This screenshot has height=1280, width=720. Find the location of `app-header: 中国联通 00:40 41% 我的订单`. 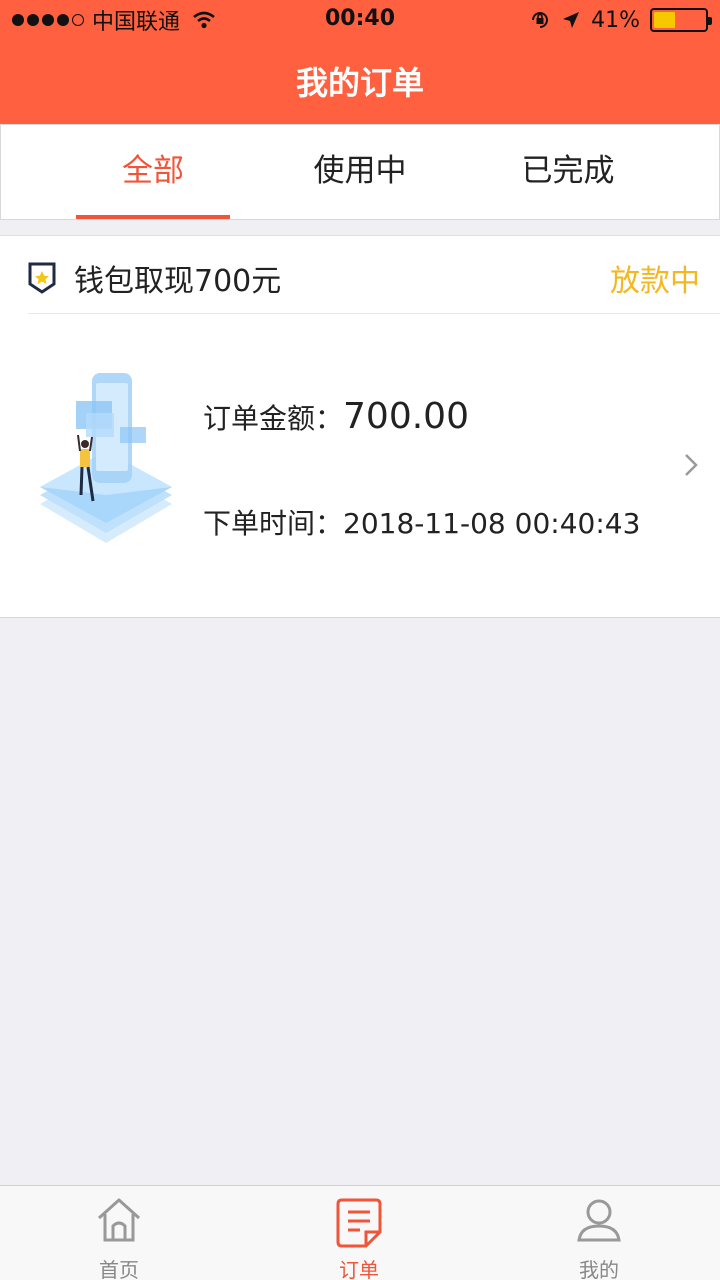

app-header: 中国联通 00:40 41% 我的订单 is located at coordinates (360, 62).